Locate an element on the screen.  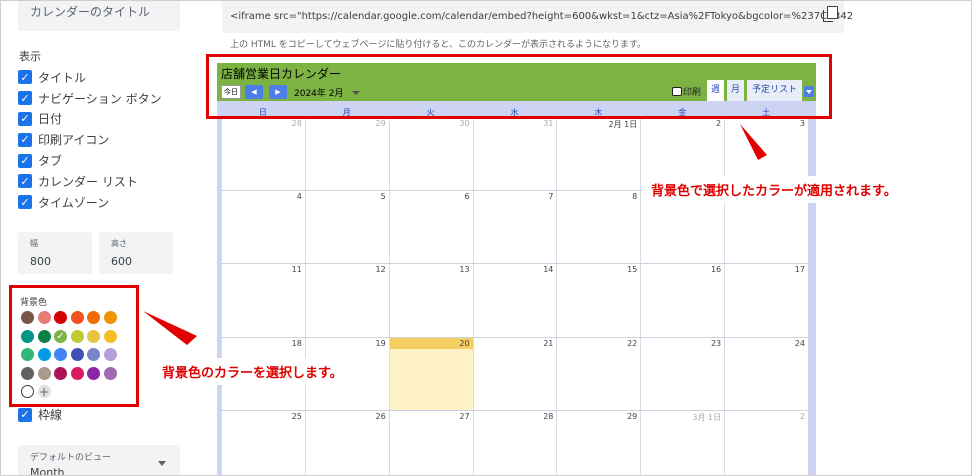
arrow-left-annotation is located at coordinates (170, 328).